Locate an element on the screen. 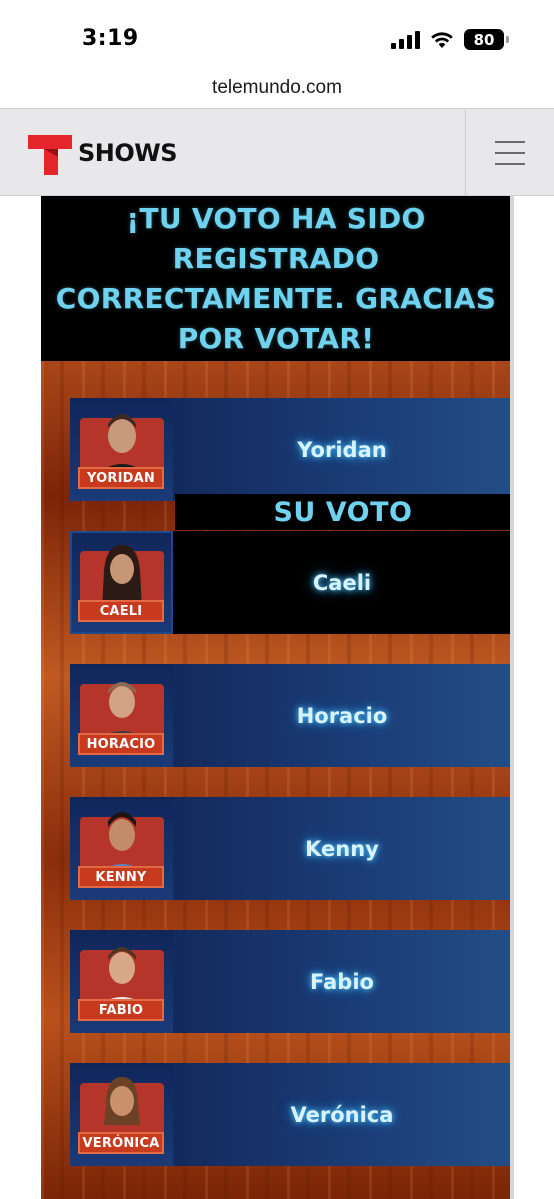 The height and width of the screenshot is (1199, 554). candidate-name-plate: KENNY is located at coordinates (121, 877).